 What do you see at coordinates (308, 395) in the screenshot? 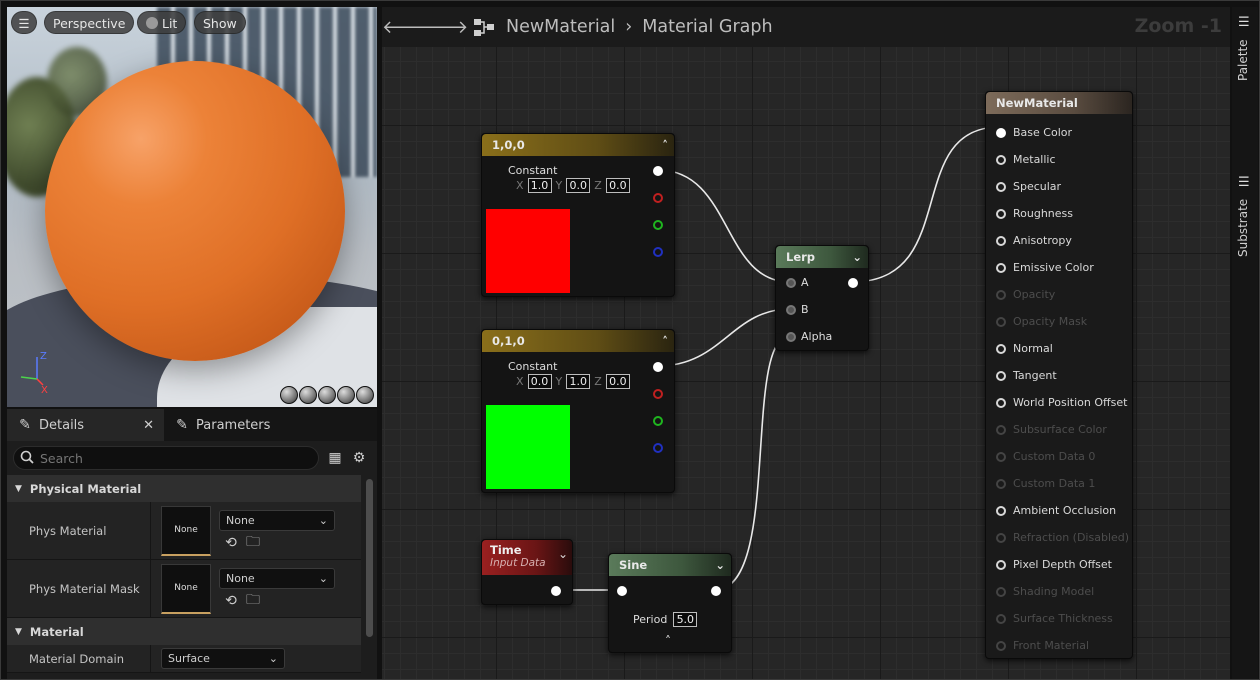
I see `sphere-shape-icon` at bounding box center [308, 395].